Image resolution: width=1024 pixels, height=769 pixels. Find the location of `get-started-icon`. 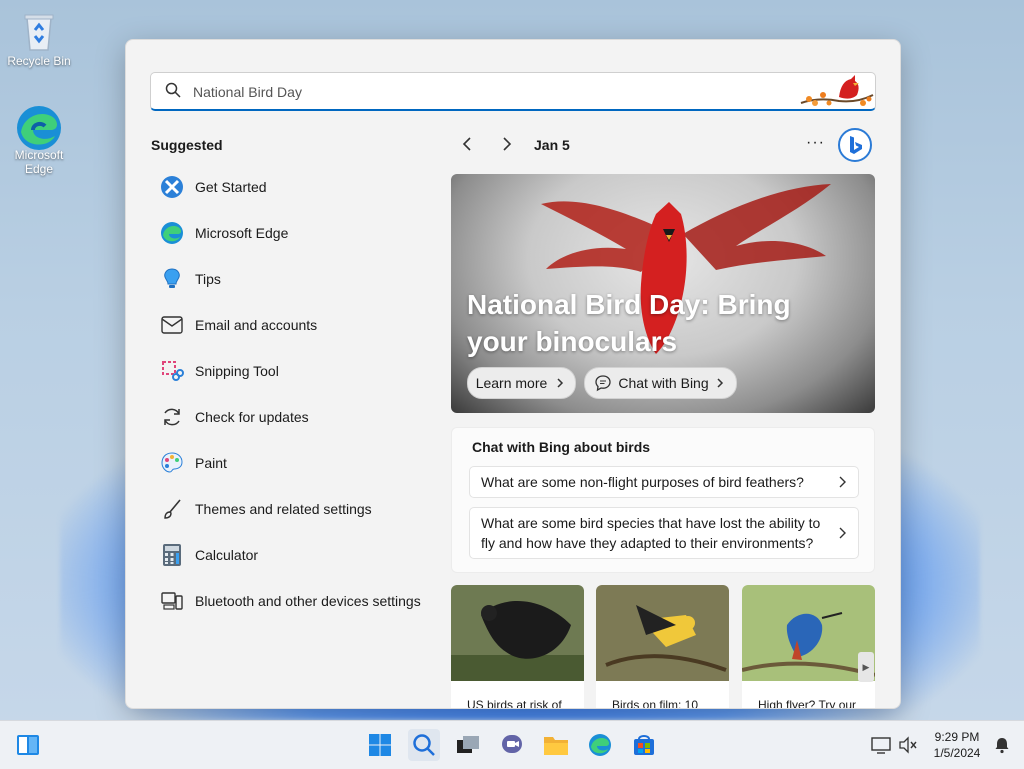

get-started-icon is located at coordinates (172, 187).